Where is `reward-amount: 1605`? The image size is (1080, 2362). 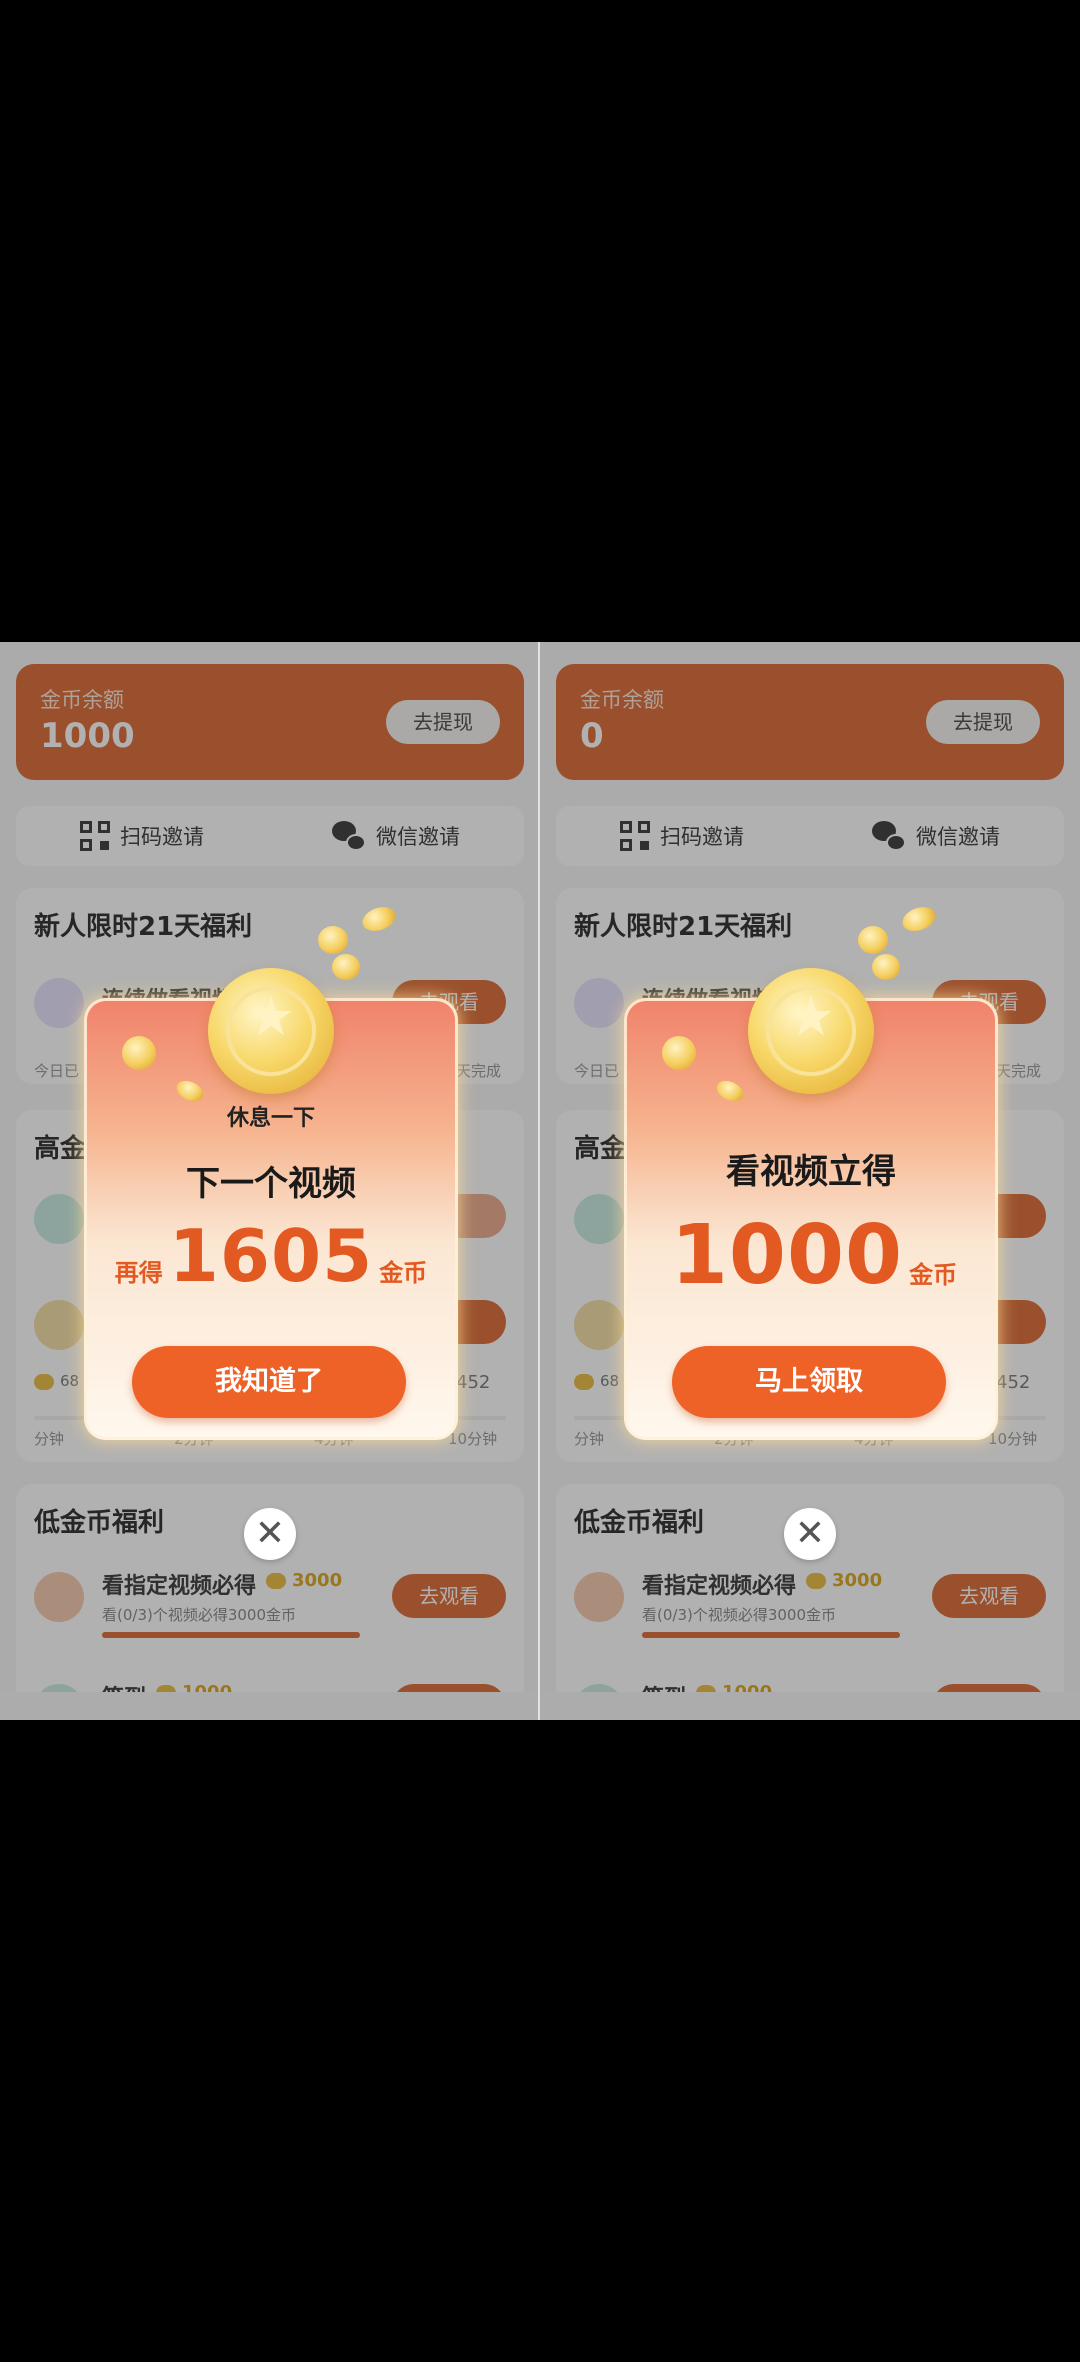 reward-amount: 1605 is located at coordinates (271, 1256).